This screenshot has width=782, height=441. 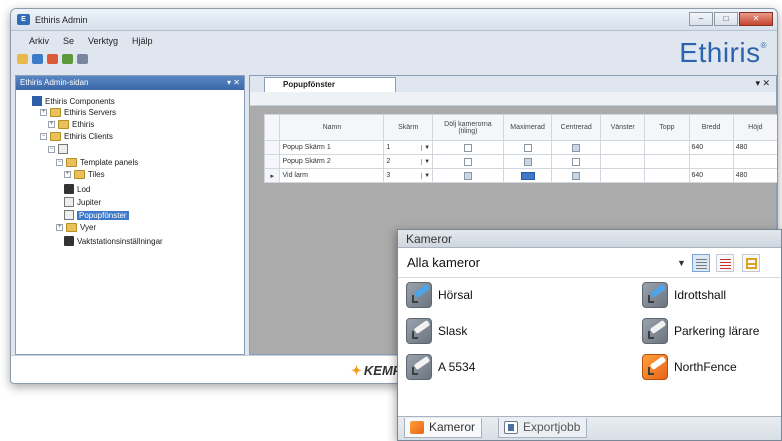 What do you see at coordinates (73, 101) in the screenshot?
I see `tree-node-components: Ethiris Components` at bounding box center [73, 101].